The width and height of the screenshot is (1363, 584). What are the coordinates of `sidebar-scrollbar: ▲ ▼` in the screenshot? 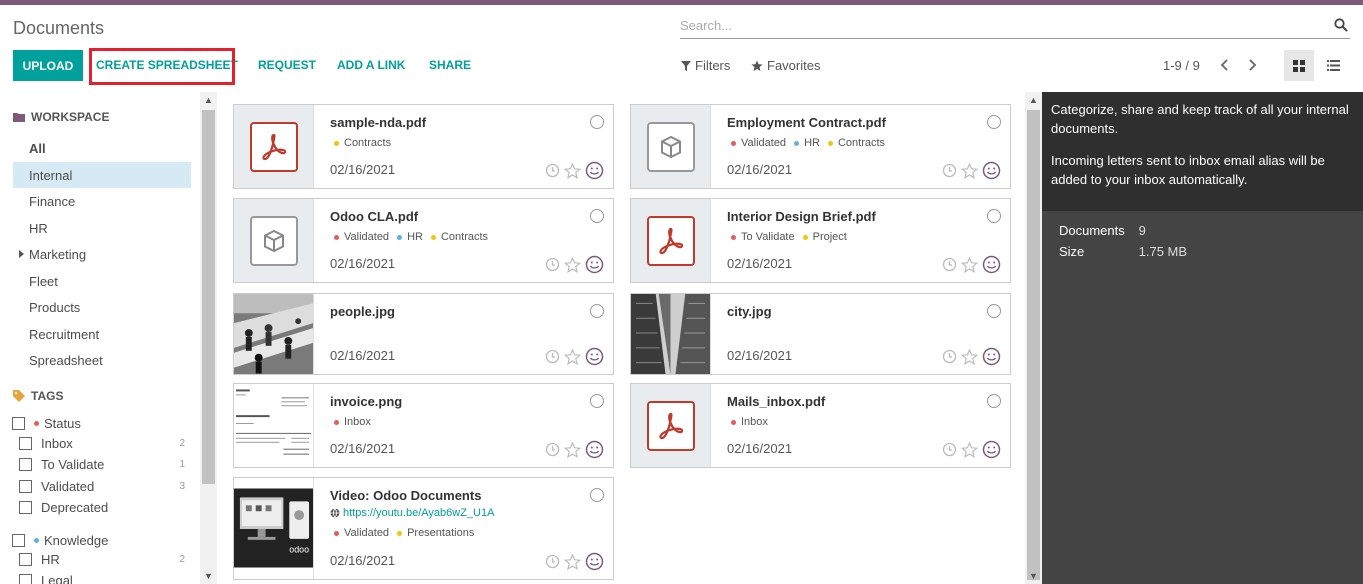 It's located at (208, 338).